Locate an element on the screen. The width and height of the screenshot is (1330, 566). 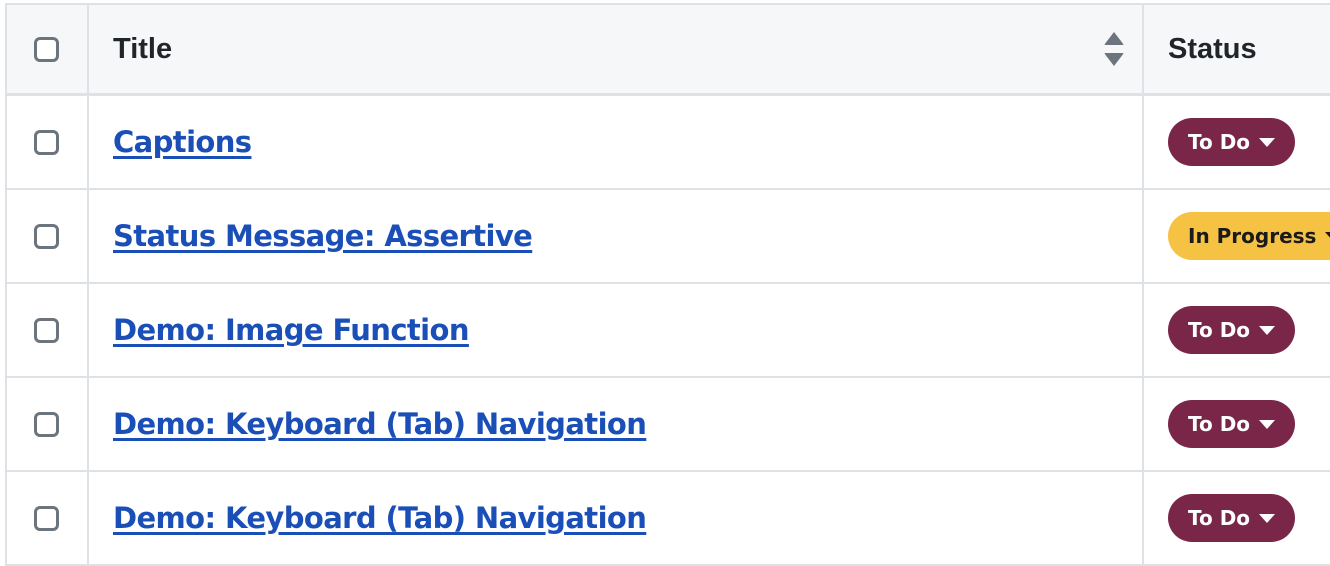
row-title-cell: Status Message: Assertive is located at coordinates (616, 236).